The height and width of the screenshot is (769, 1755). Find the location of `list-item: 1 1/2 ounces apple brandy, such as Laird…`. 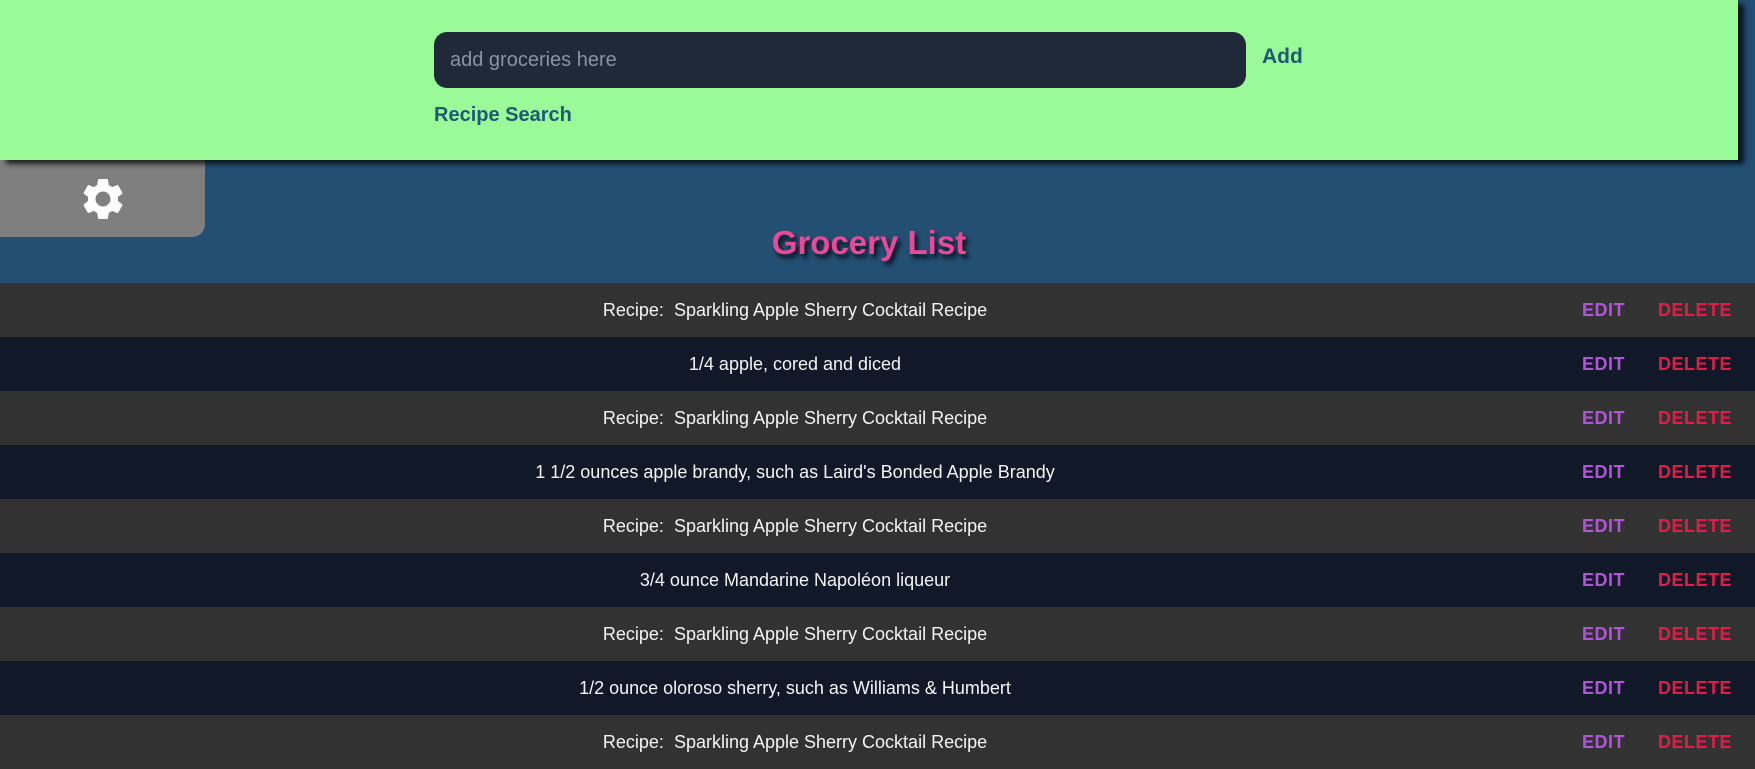

list-item: 1 1/2 ounces apple brandy, such as Laird… is located at coordinates (877, 472).